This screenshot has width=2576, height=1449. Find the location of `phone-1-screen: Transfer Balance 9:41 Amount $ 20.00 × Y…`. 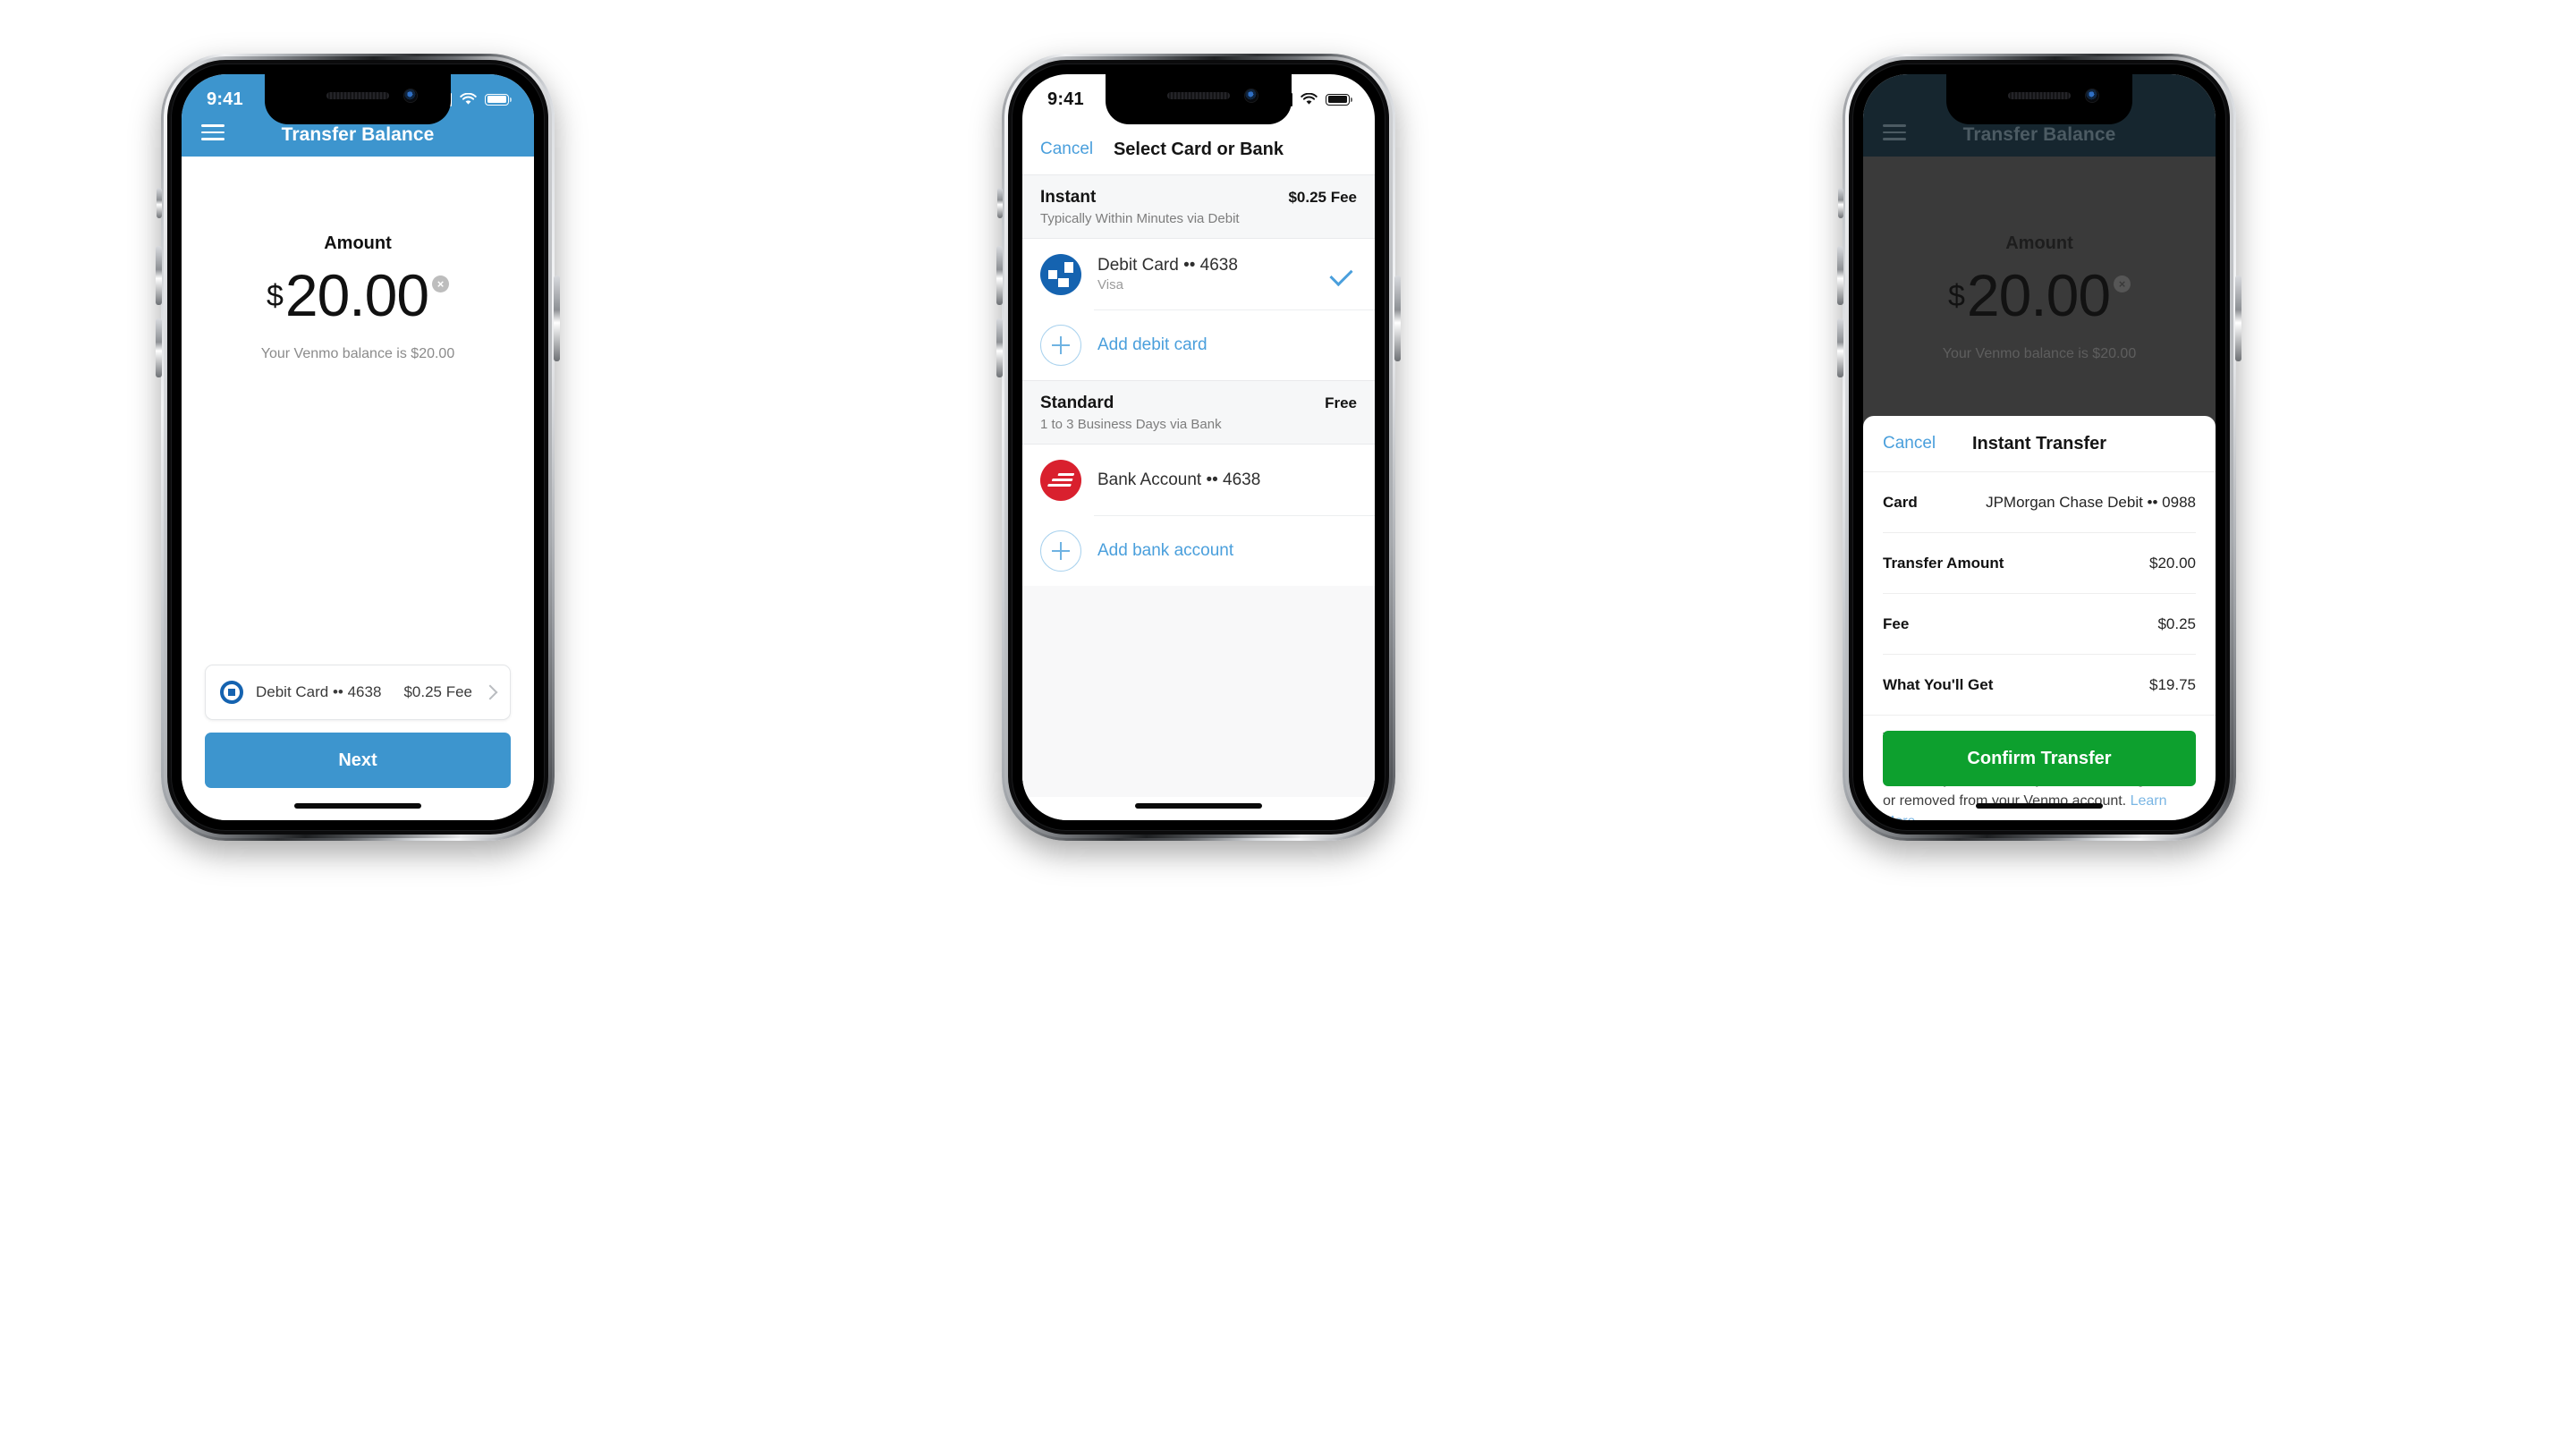

phone-1-screen: Transfer Balance 9:41 Amount $ 20.00 × Y… is located at coordinates (358, 447).